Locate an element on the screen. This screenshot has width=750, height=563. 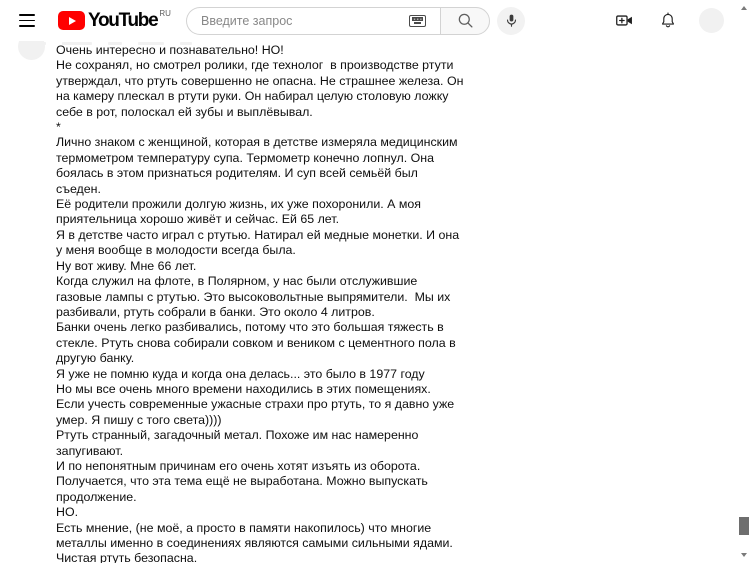
search-button is located at coordinates (465, 20).